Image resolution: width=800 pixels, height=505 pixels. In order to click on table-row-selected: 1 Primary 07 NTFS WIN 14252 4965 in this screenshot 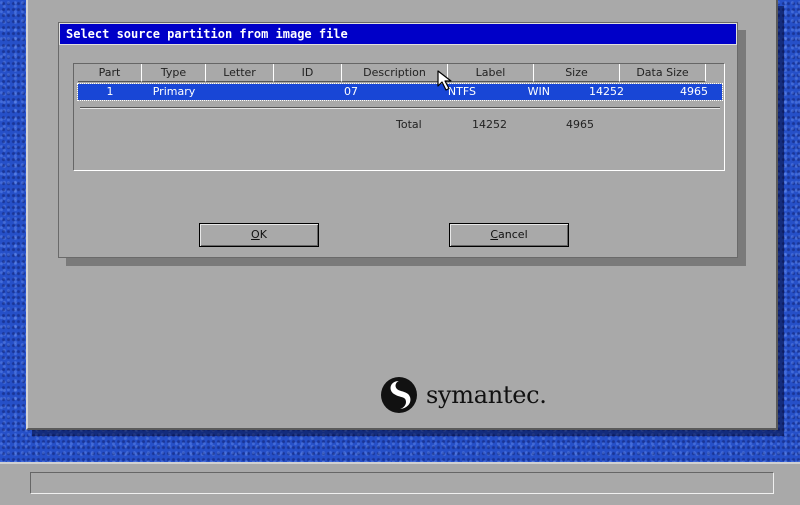, I will do `click(400, 92)`.